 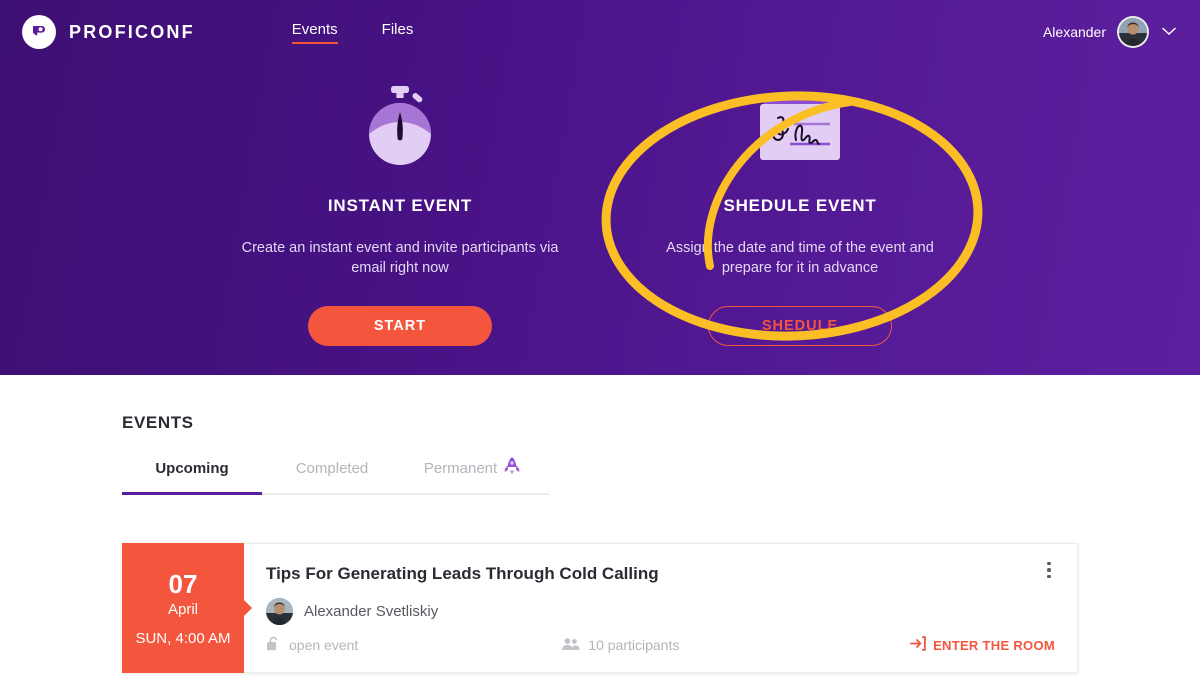 I want to click on participants-icon, so click(x=571, y=645).